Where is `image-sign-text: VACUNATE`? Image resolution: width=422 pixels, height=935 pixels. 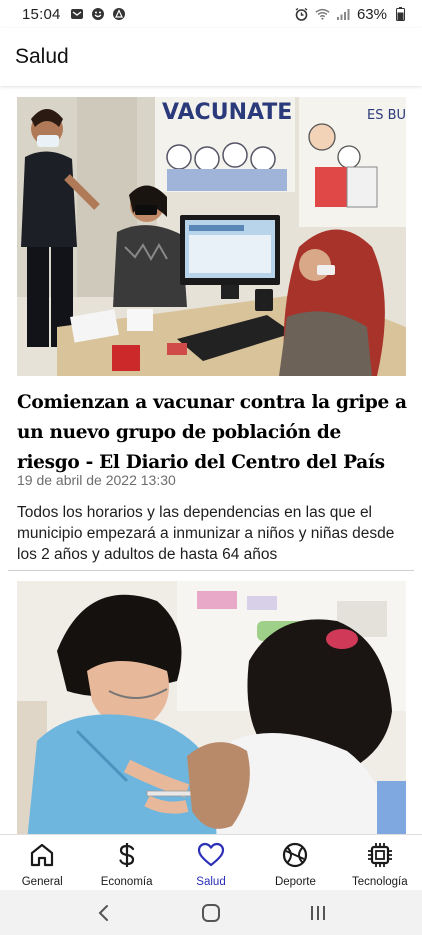 image-sign-text: VACUNATE is located at coordinates (227, 112).